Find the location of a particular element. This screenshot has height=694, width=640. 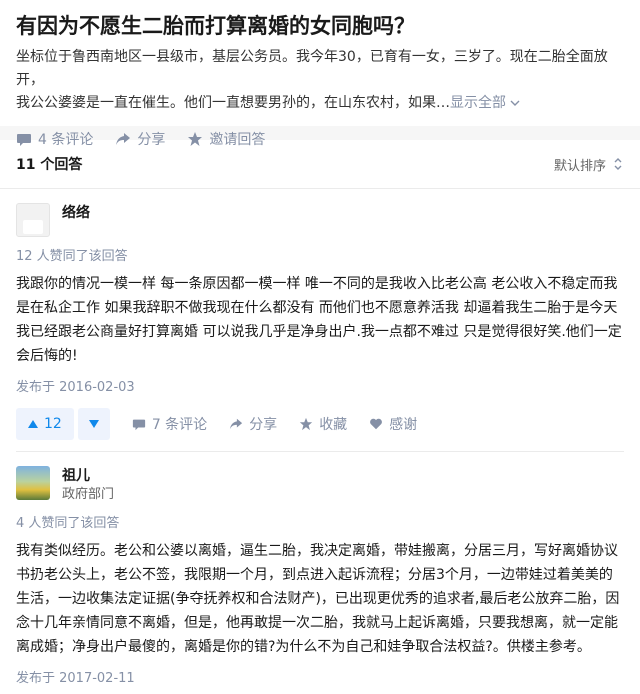

question-share-button: 分享 is located at coordinates (140, 139).